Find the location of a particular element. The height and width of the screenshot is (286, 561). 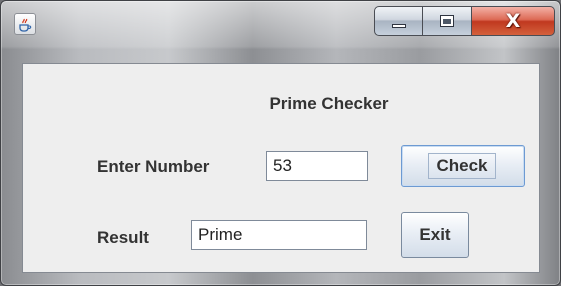

minimize-button is located at coordinates (398, 21).